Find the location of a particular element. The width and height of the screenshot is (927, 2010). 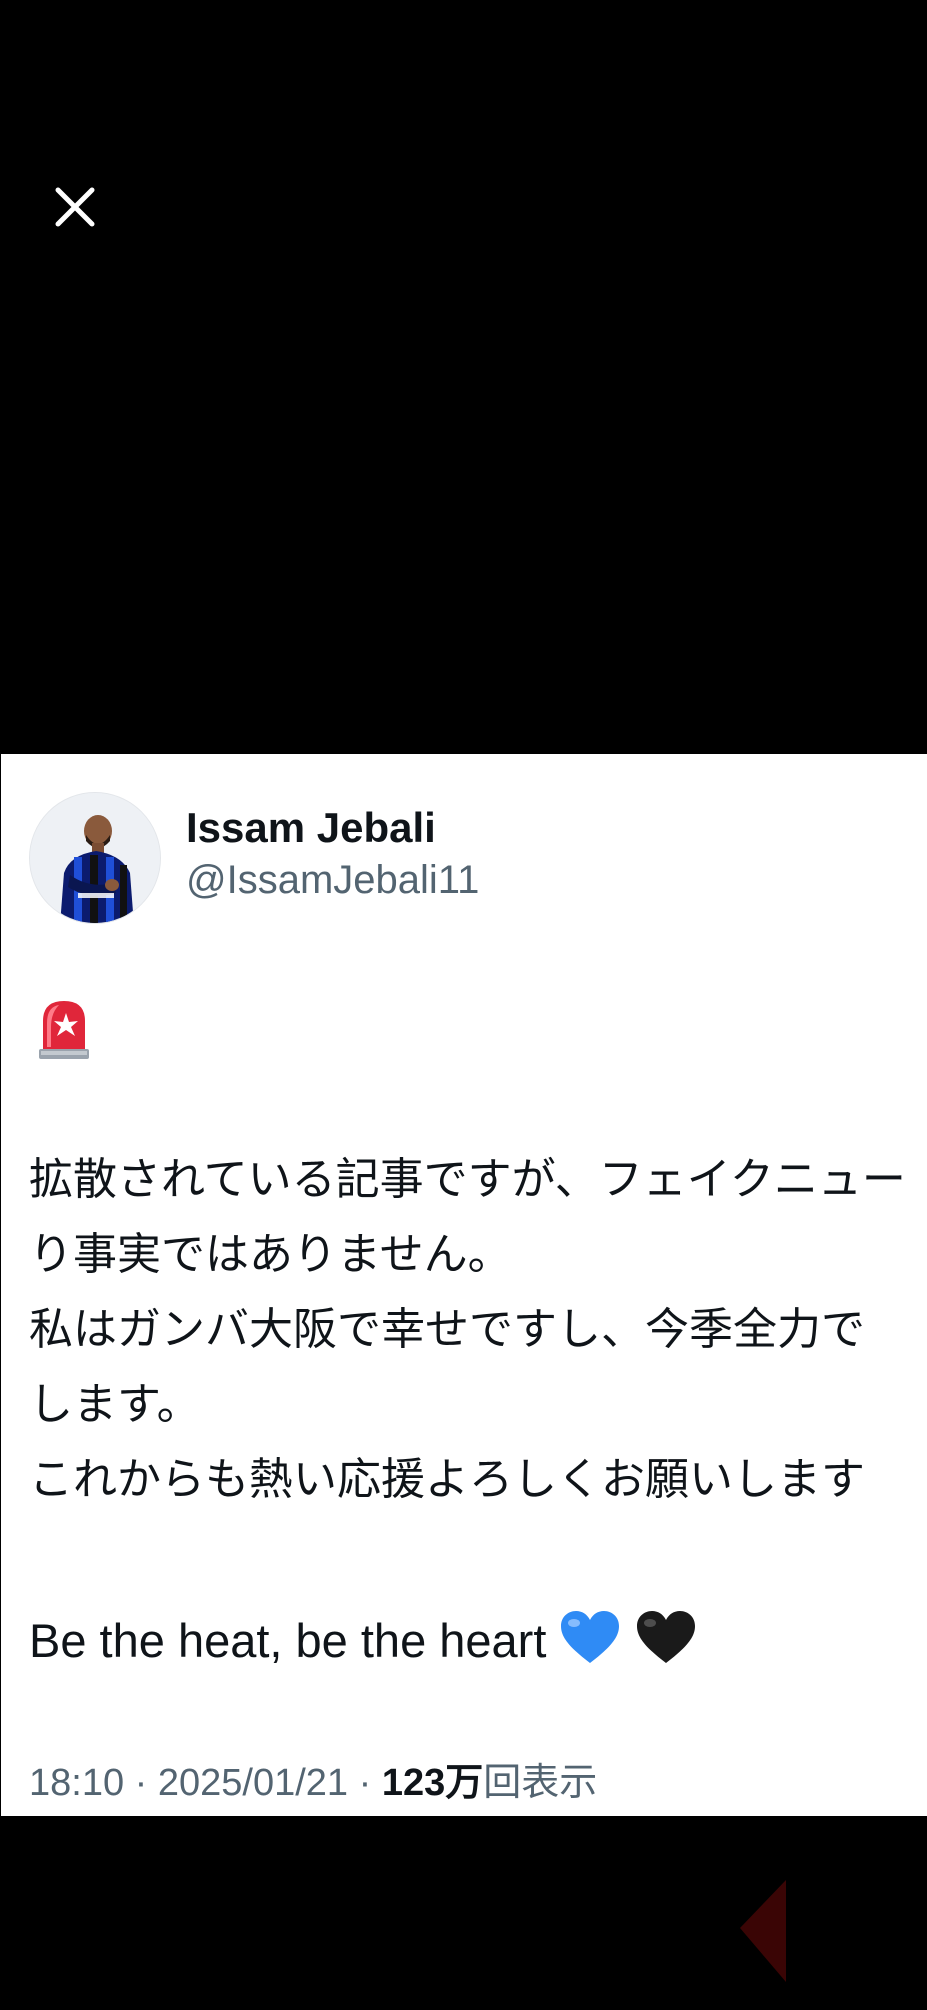

tweet-time: 18:10 is located at coordinates (77, 1783).